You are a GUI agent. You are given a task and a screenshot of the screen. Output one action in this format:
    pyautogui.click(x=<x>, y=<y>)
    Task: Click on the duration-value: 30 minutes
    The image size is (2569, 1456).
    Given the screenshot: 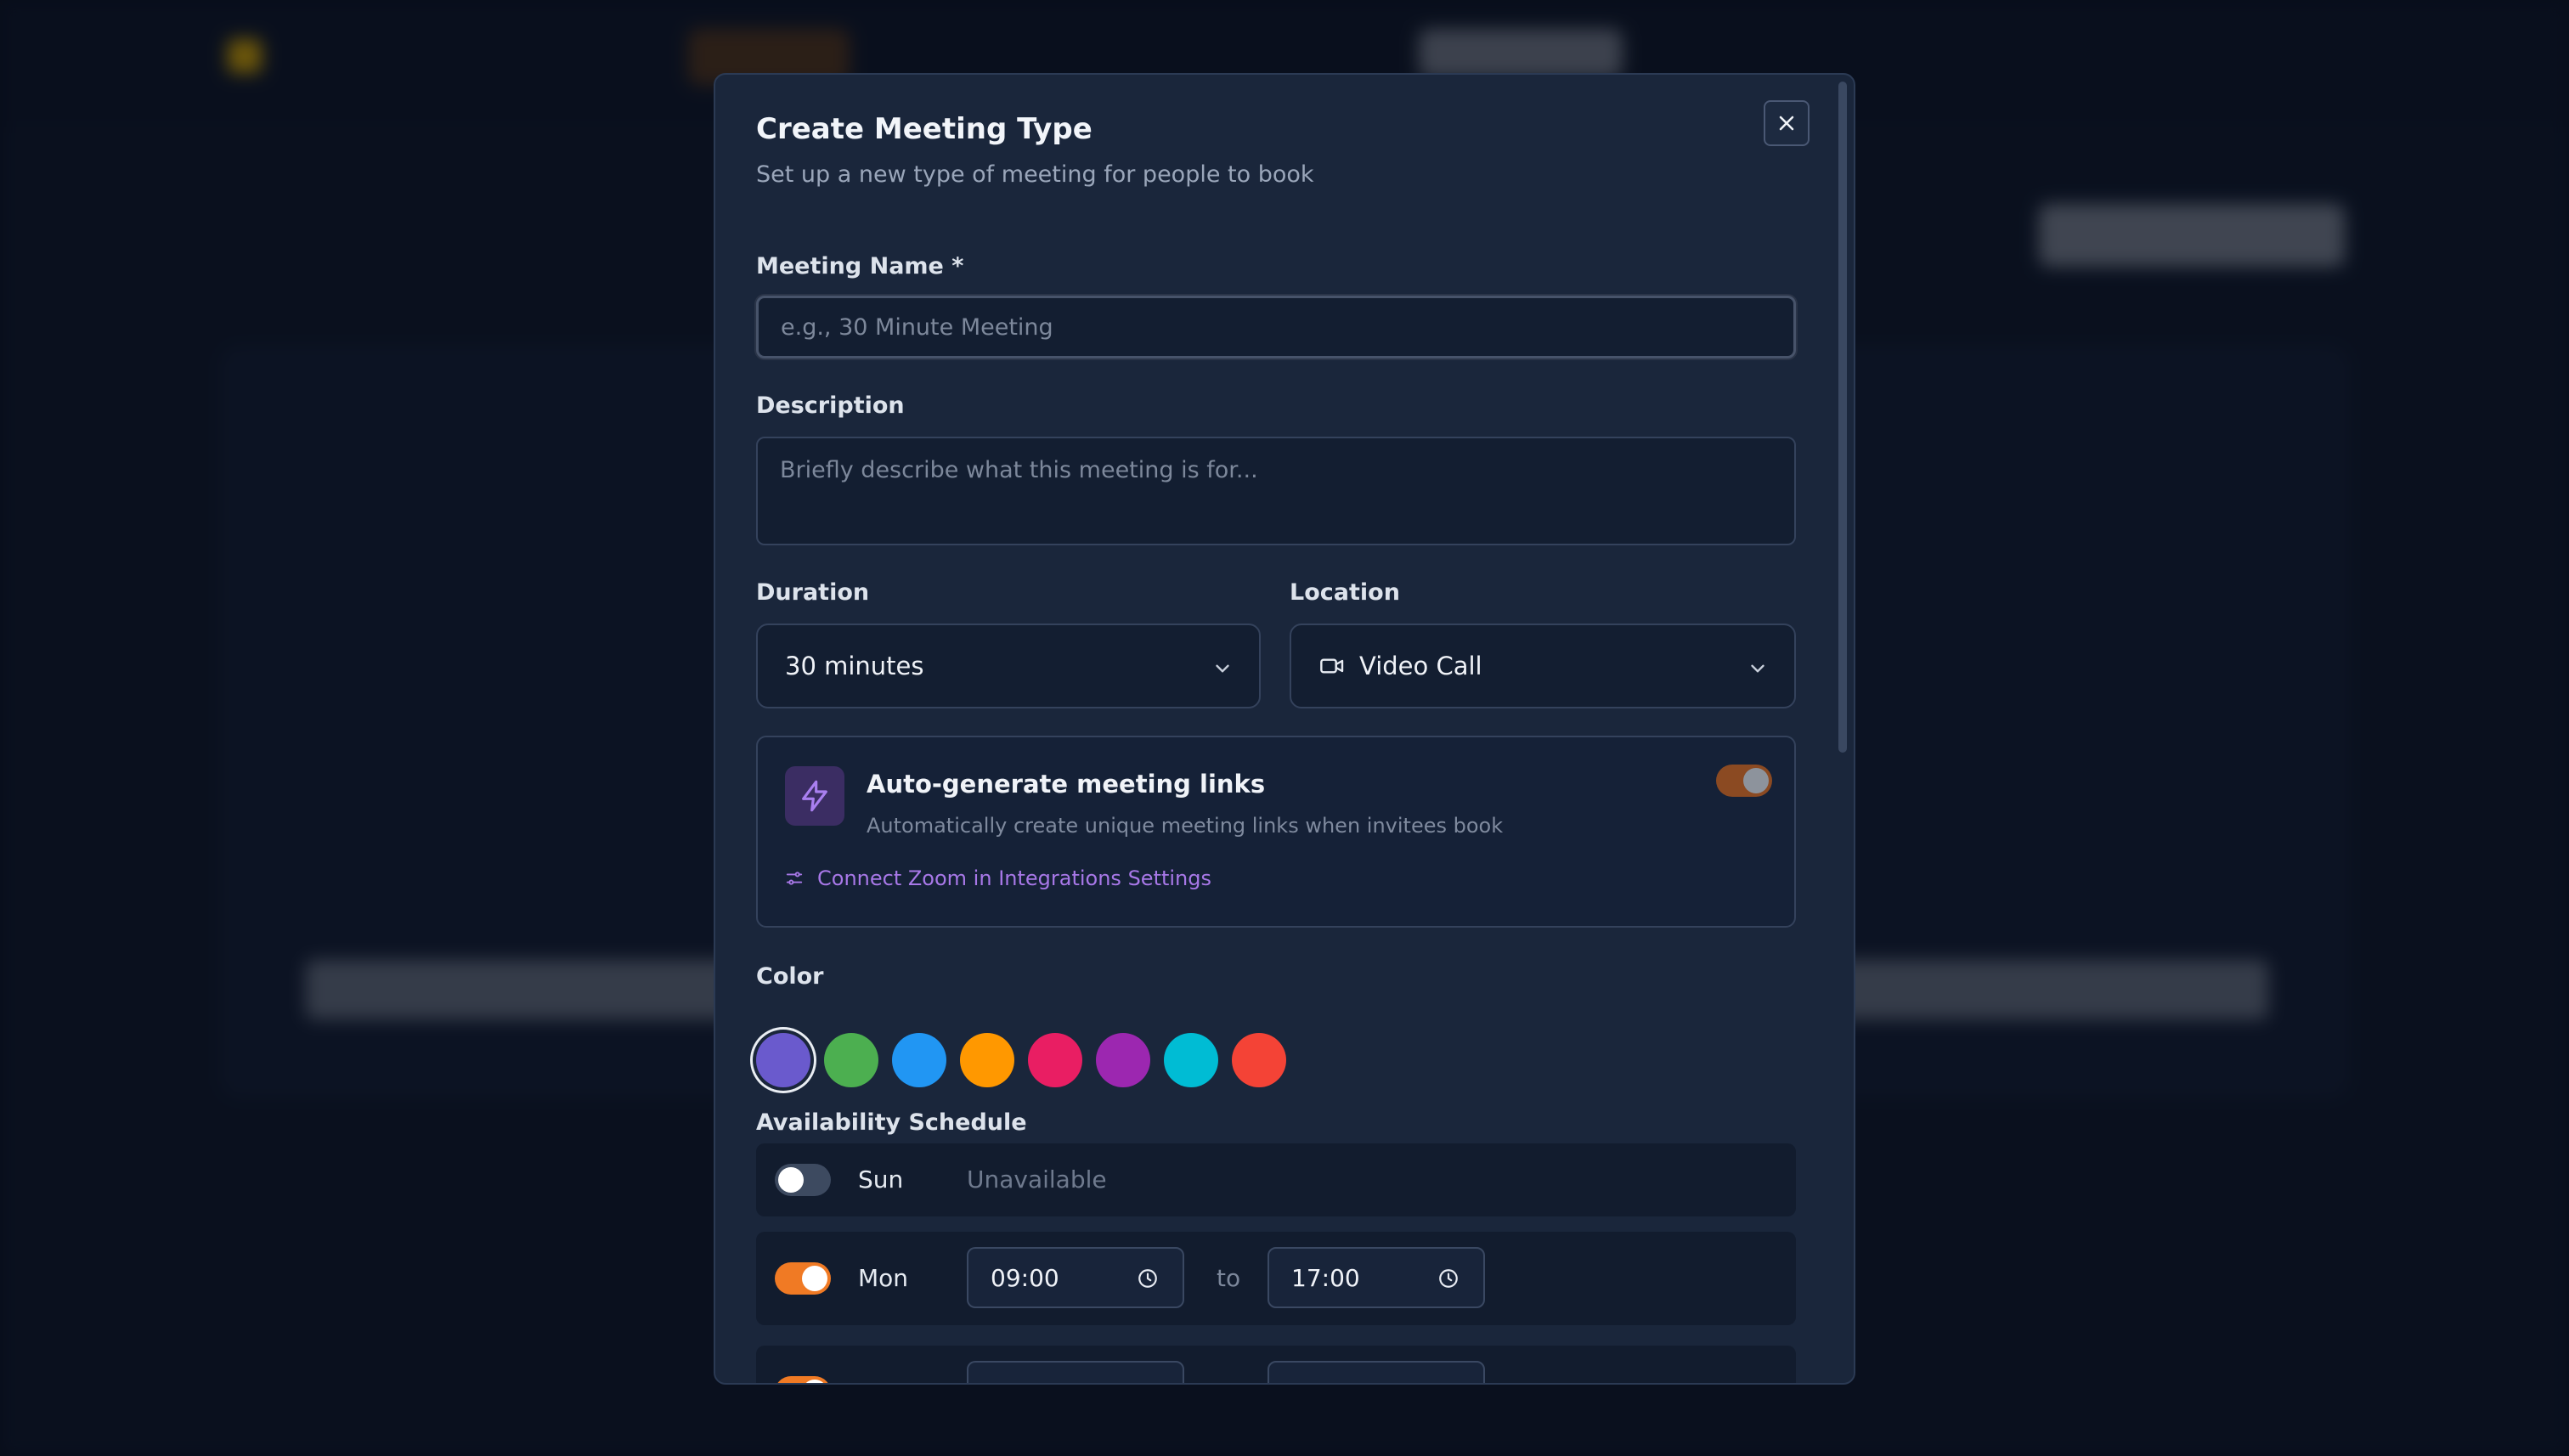 What is the action you would take?
    pyautogui.click(x=855, y=666)
    